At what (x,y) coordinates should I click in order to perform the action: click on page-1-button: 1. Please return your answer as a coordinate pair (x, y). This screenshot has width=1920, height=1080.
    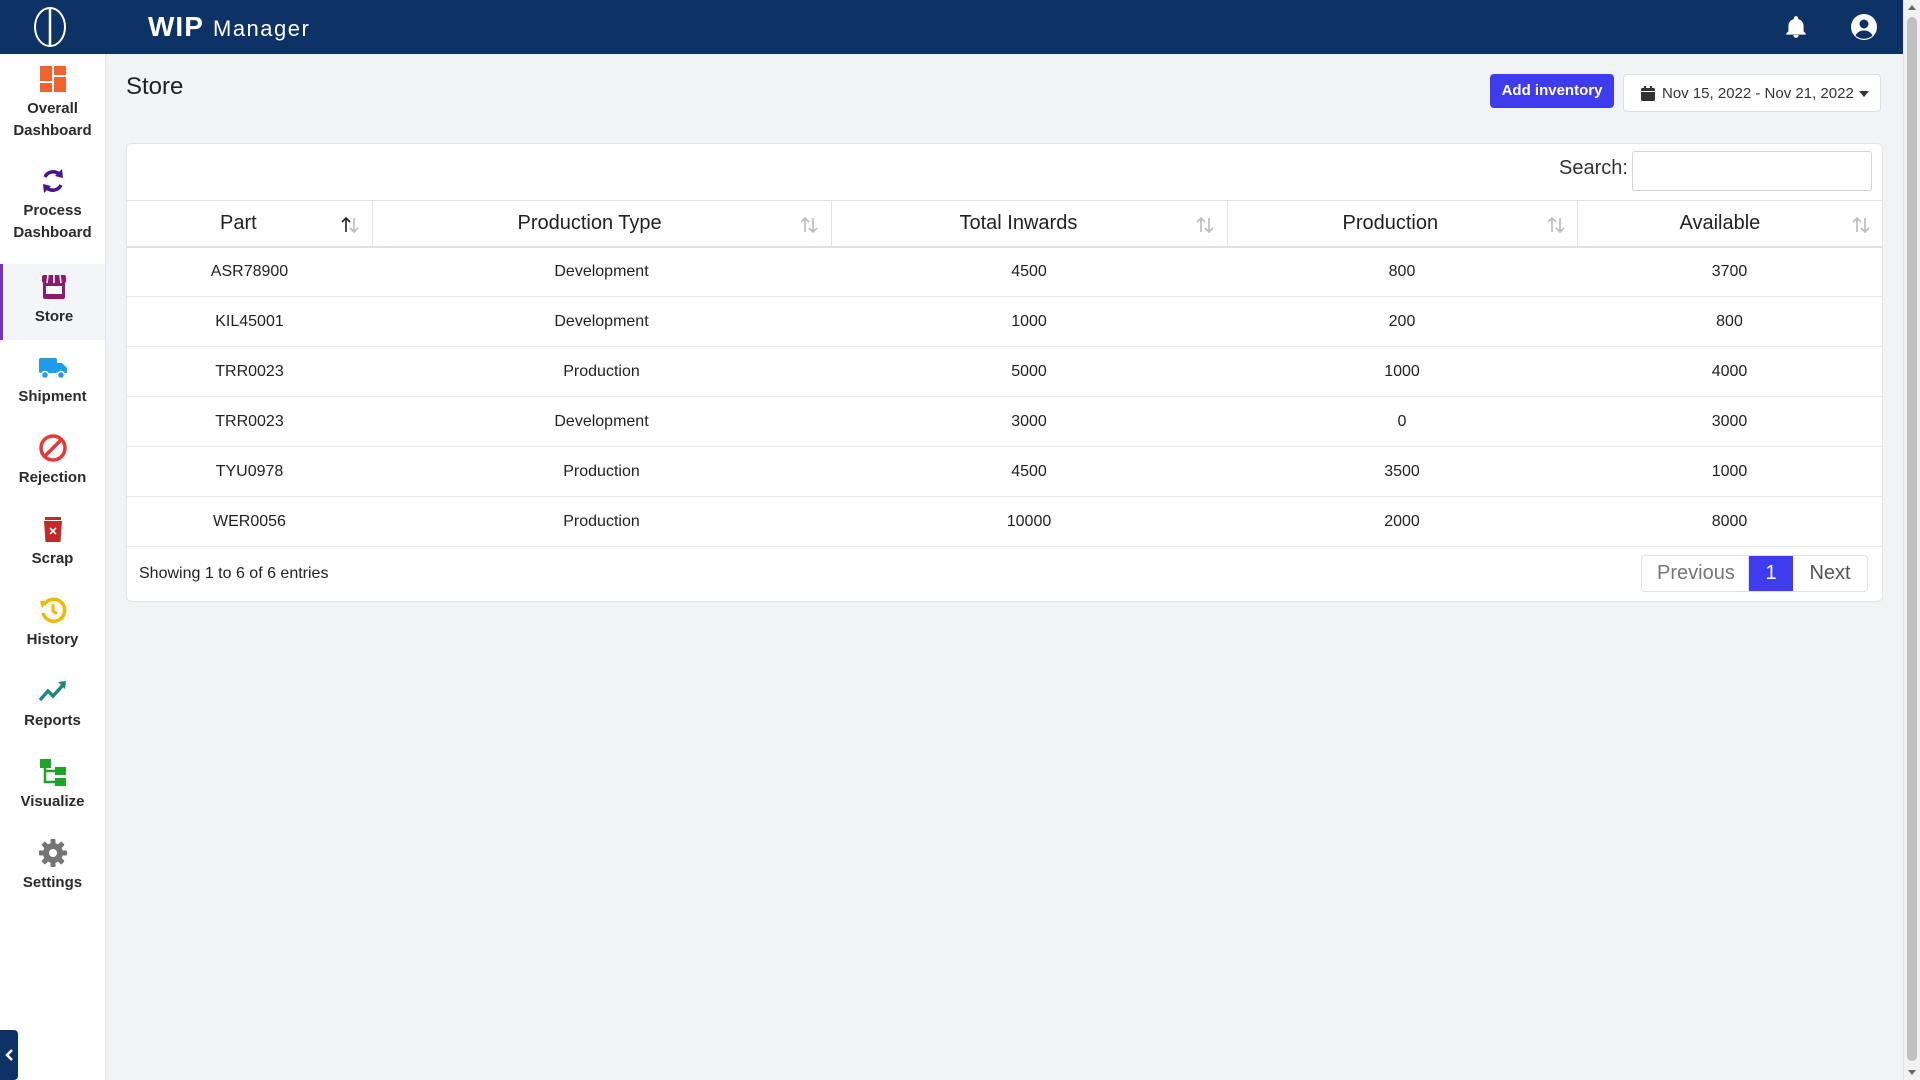
    Looking at the image, I should click on (1771, 573).